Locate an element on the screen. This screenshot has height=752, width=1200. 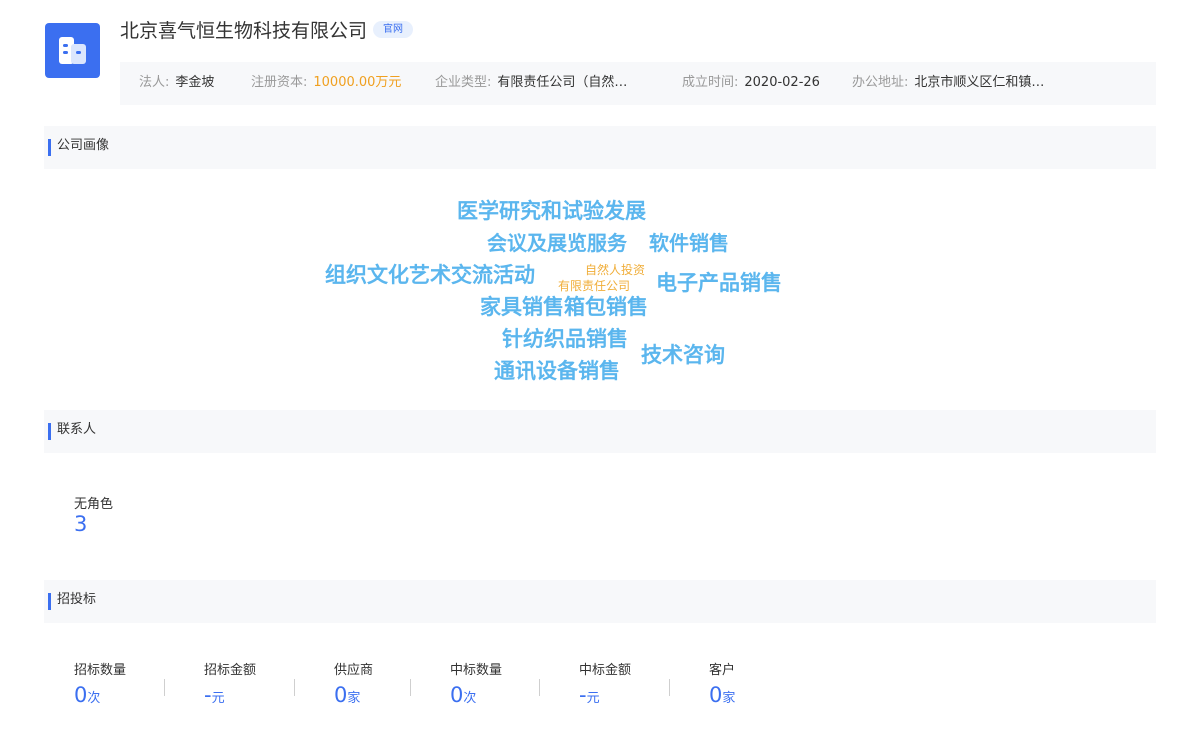
info-capital: 注册资本: 10000.00万元 is located at coordinates (326, 82).